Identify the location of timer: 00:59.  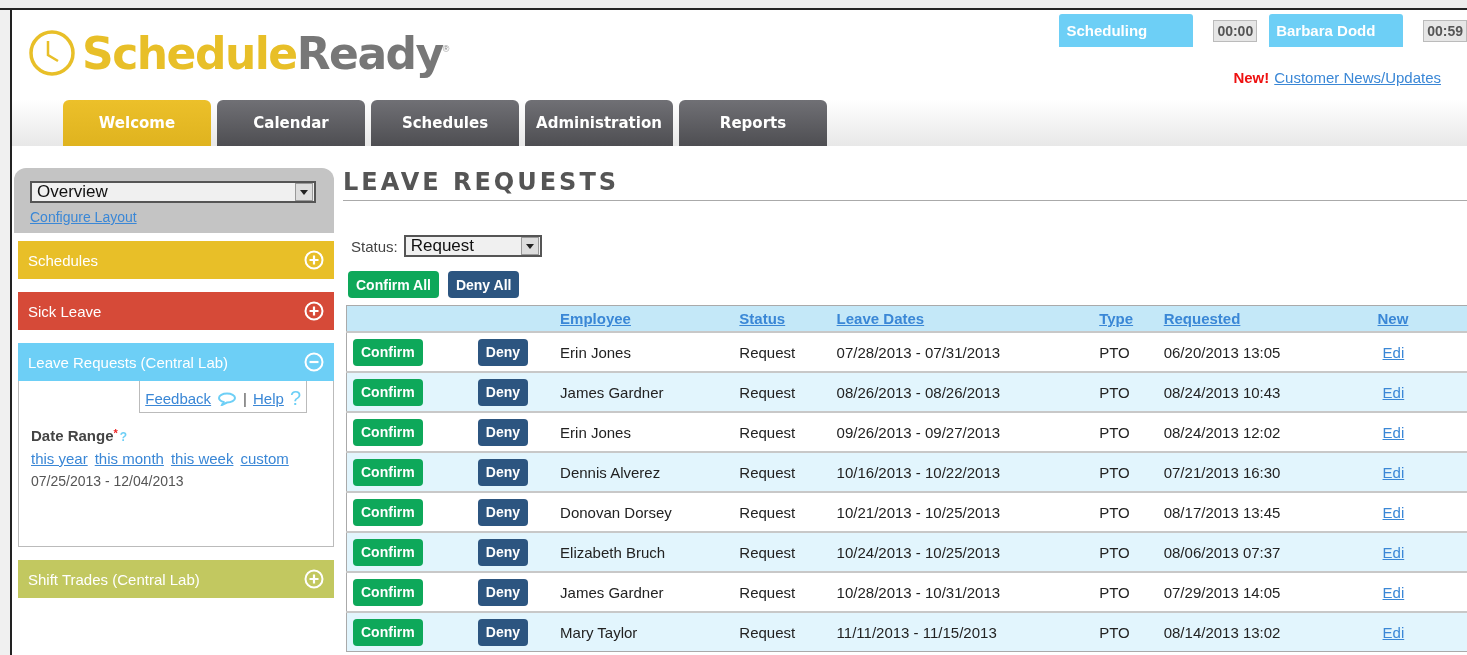
(1445, 31).